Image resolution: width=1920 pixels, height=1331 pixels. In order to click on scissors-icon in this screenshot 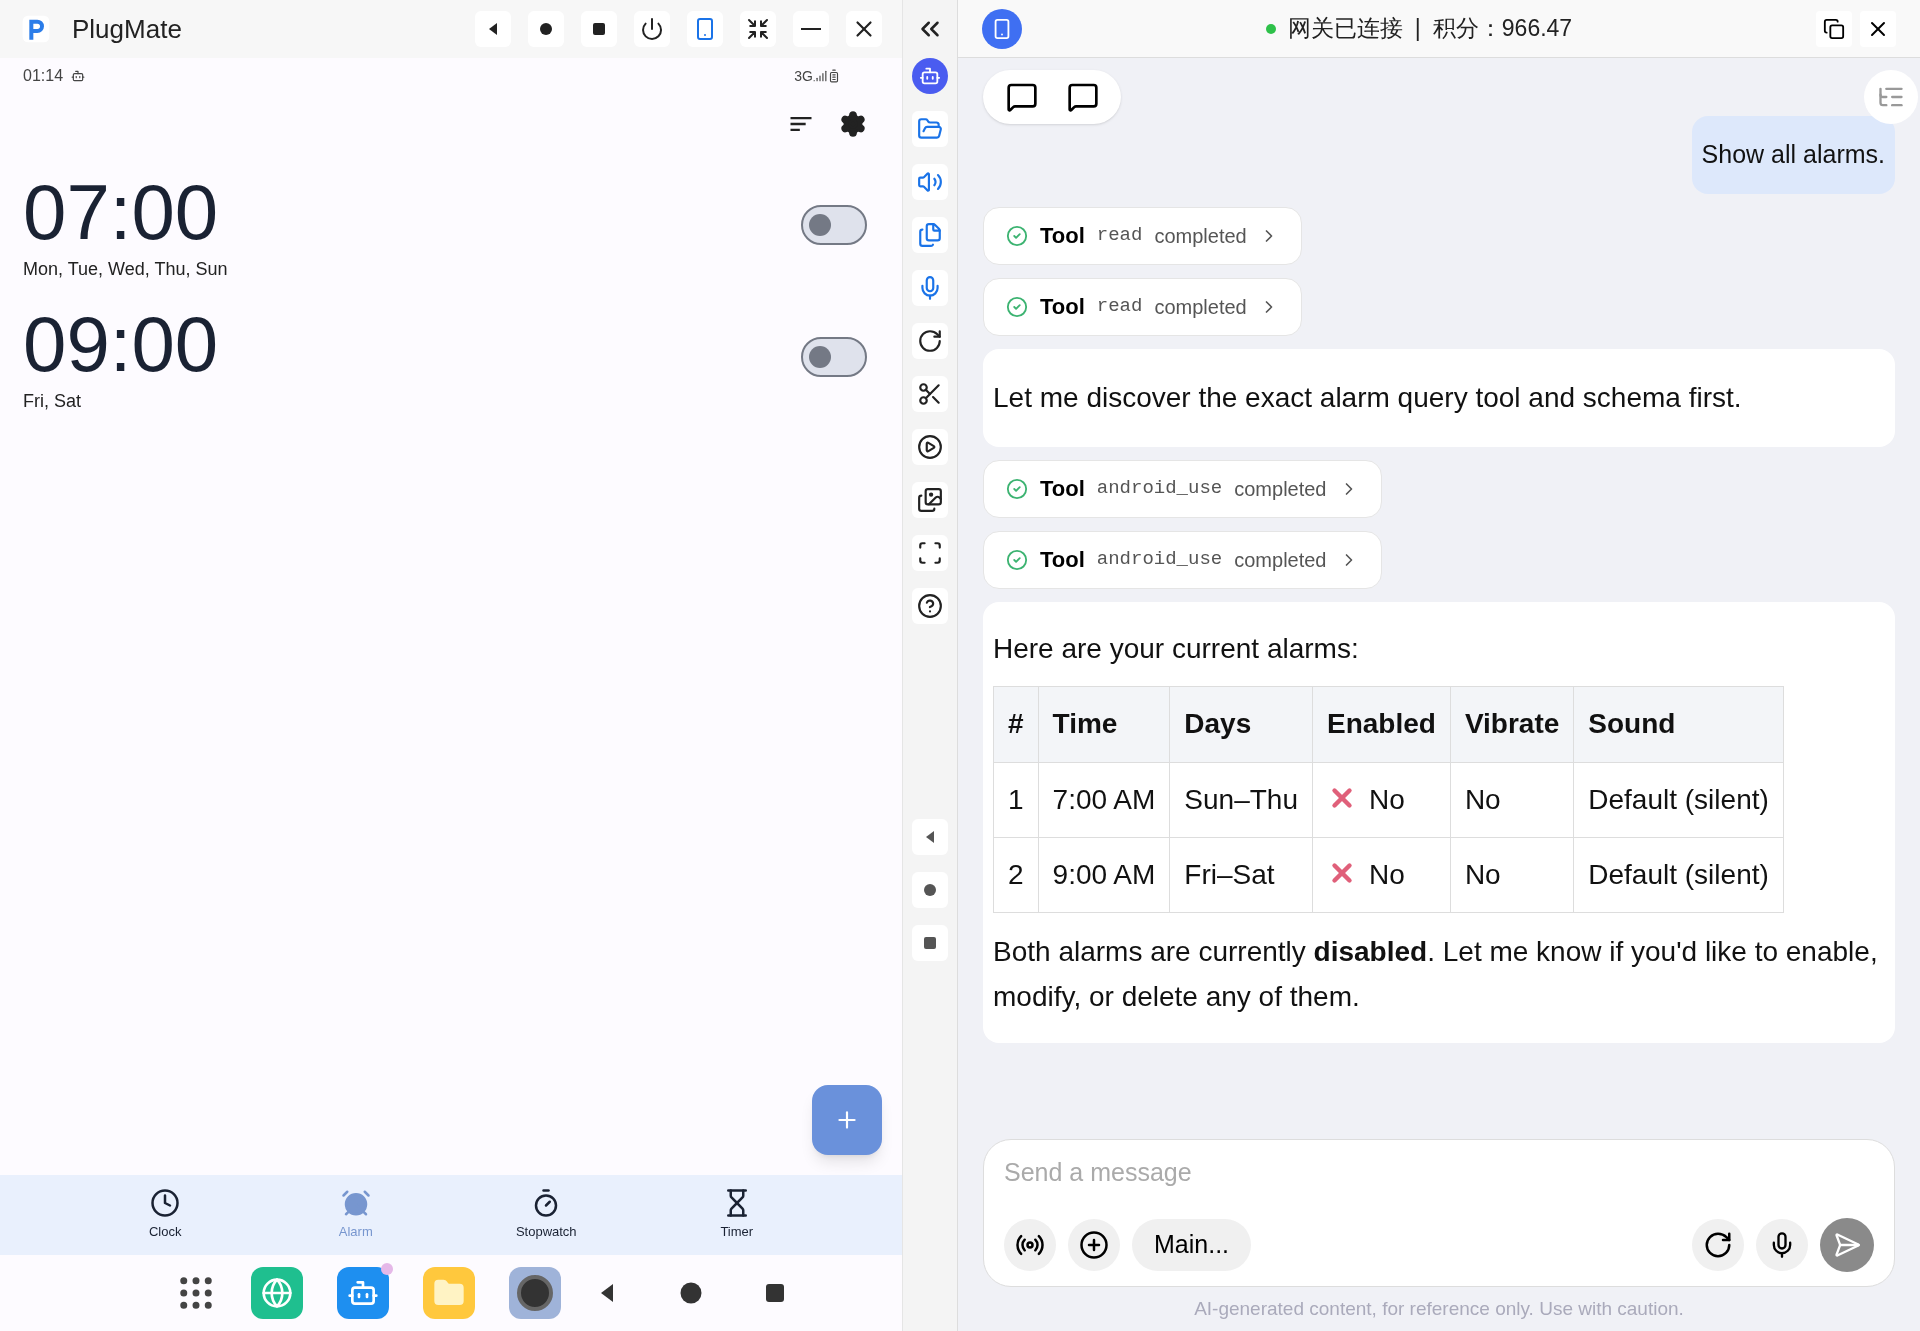, I will do `click(930, 394)`.